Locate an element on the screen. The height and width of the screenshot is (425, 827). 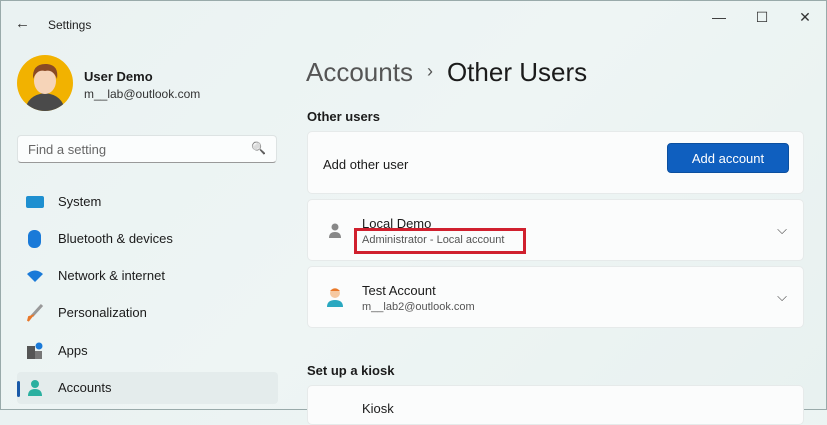
add-other-user-label: Add other user is located at coordinates (366, 164).